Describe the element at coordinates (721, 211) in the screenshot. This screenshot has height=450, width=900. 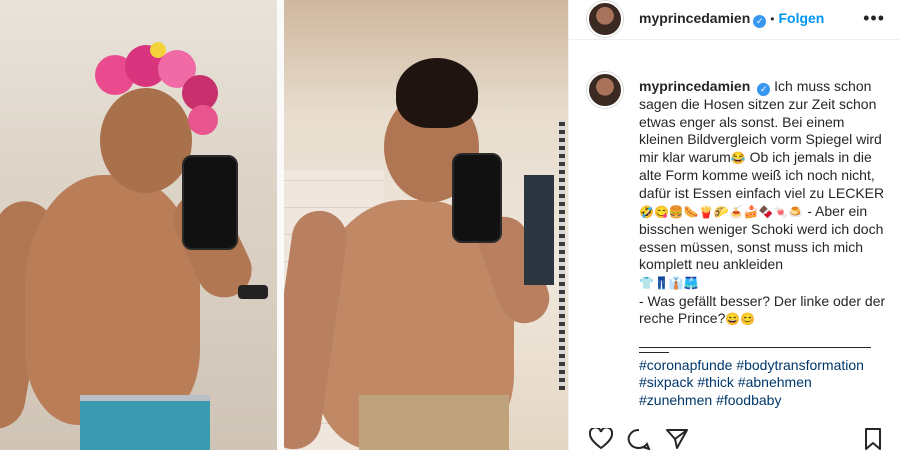
I see `emoji: 🤣😋🍔🌭🍟🌮🍝🍰🍫🍬🍮` at that location.